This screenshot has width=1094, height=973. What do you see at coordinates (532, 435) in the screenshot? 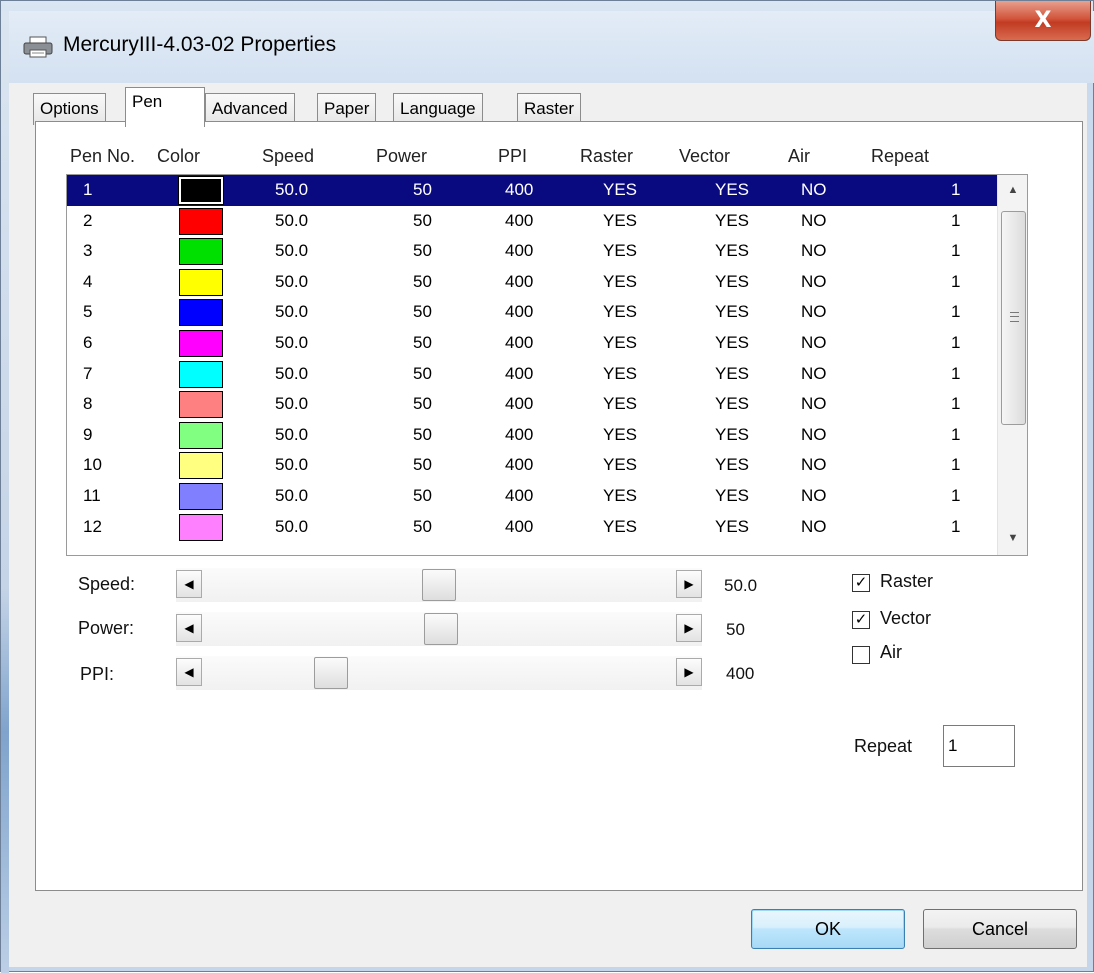
I see `table-row: 9 50.0 50 400 YES YES NO 1` at bounding box center [532, 435].